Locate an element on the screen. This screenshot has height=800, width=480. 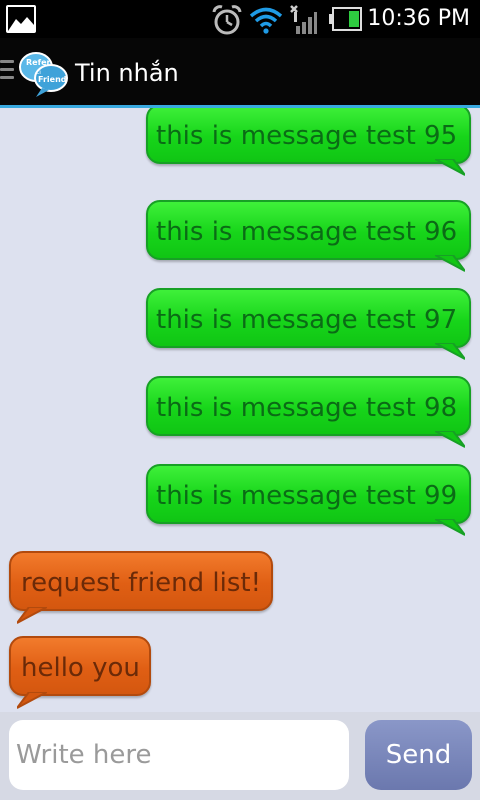
status-time: 10:36 PM is located at coordinates (418, 18).